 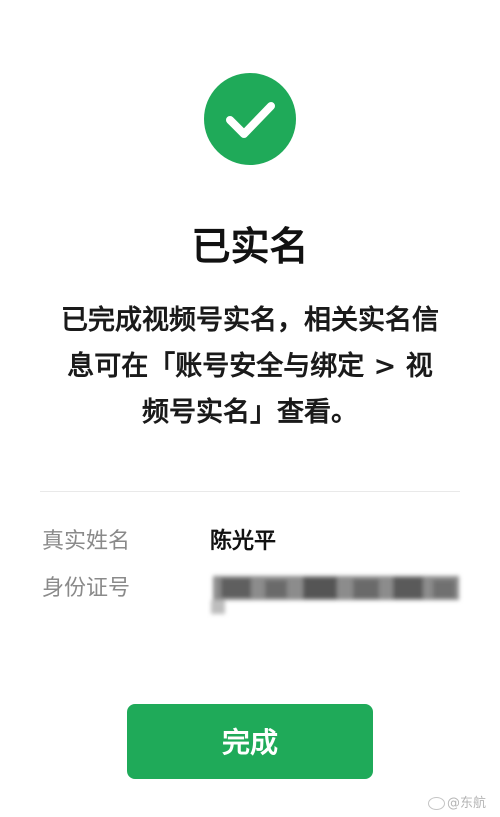 What do you see at coordinates (86, 541) in the screenshot?
I see `real-name-label: 真实姓名` at bounding box center [86, 541].